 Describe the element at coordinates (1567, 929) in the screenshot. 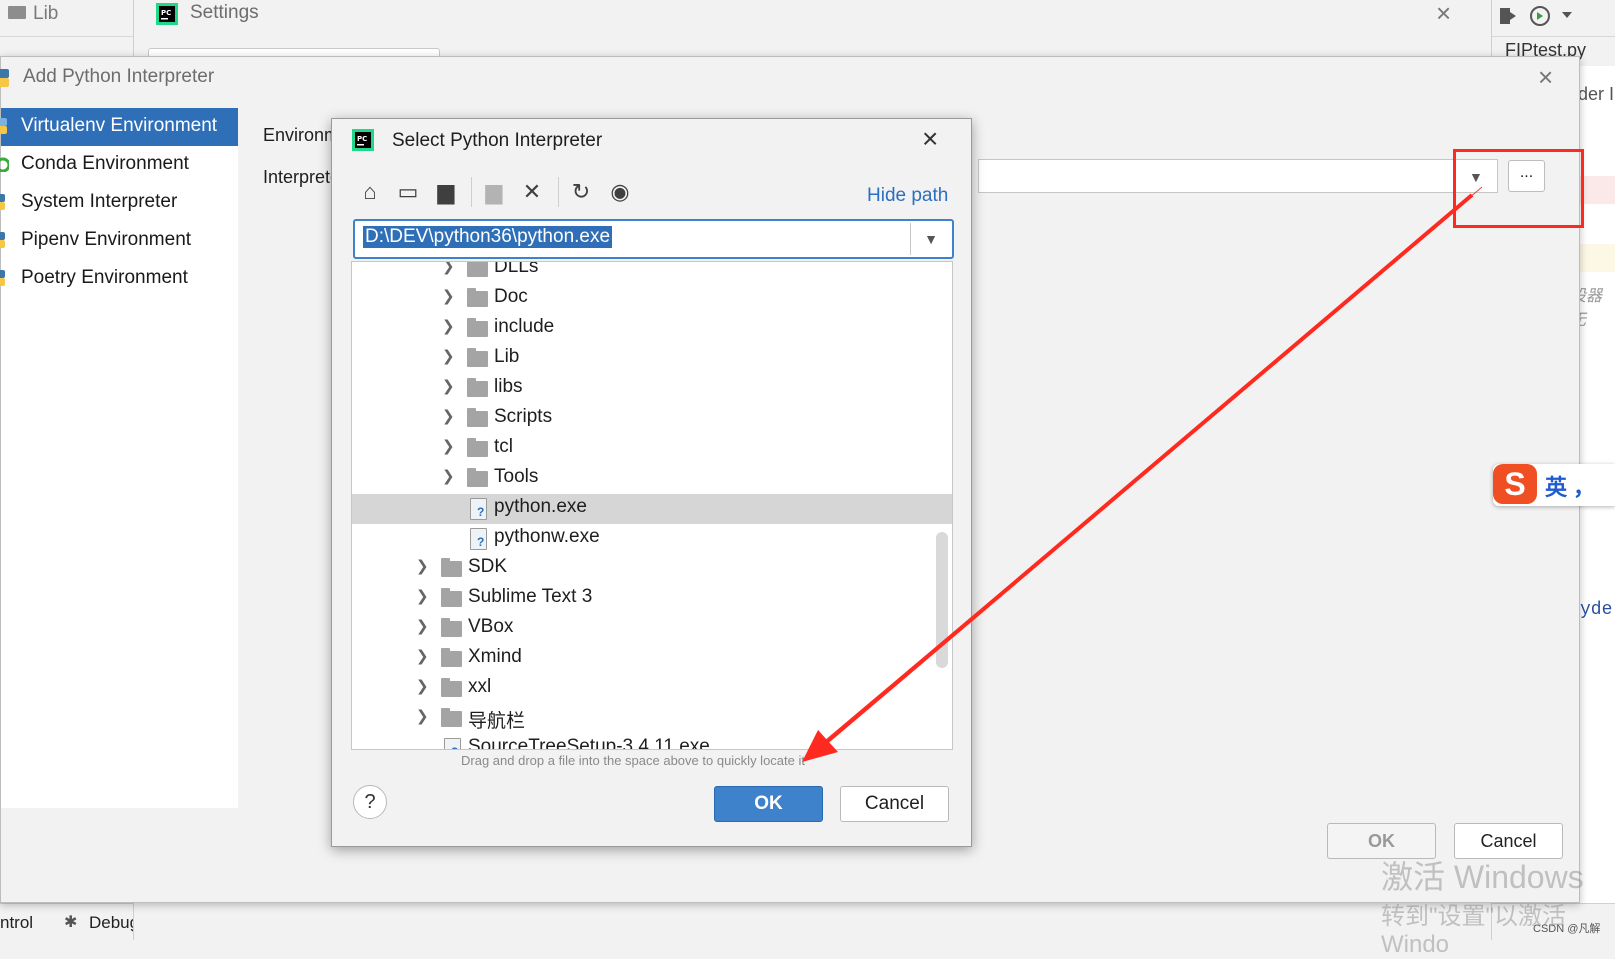

I see `csdn-credit: CSDN @凡解` at that location.